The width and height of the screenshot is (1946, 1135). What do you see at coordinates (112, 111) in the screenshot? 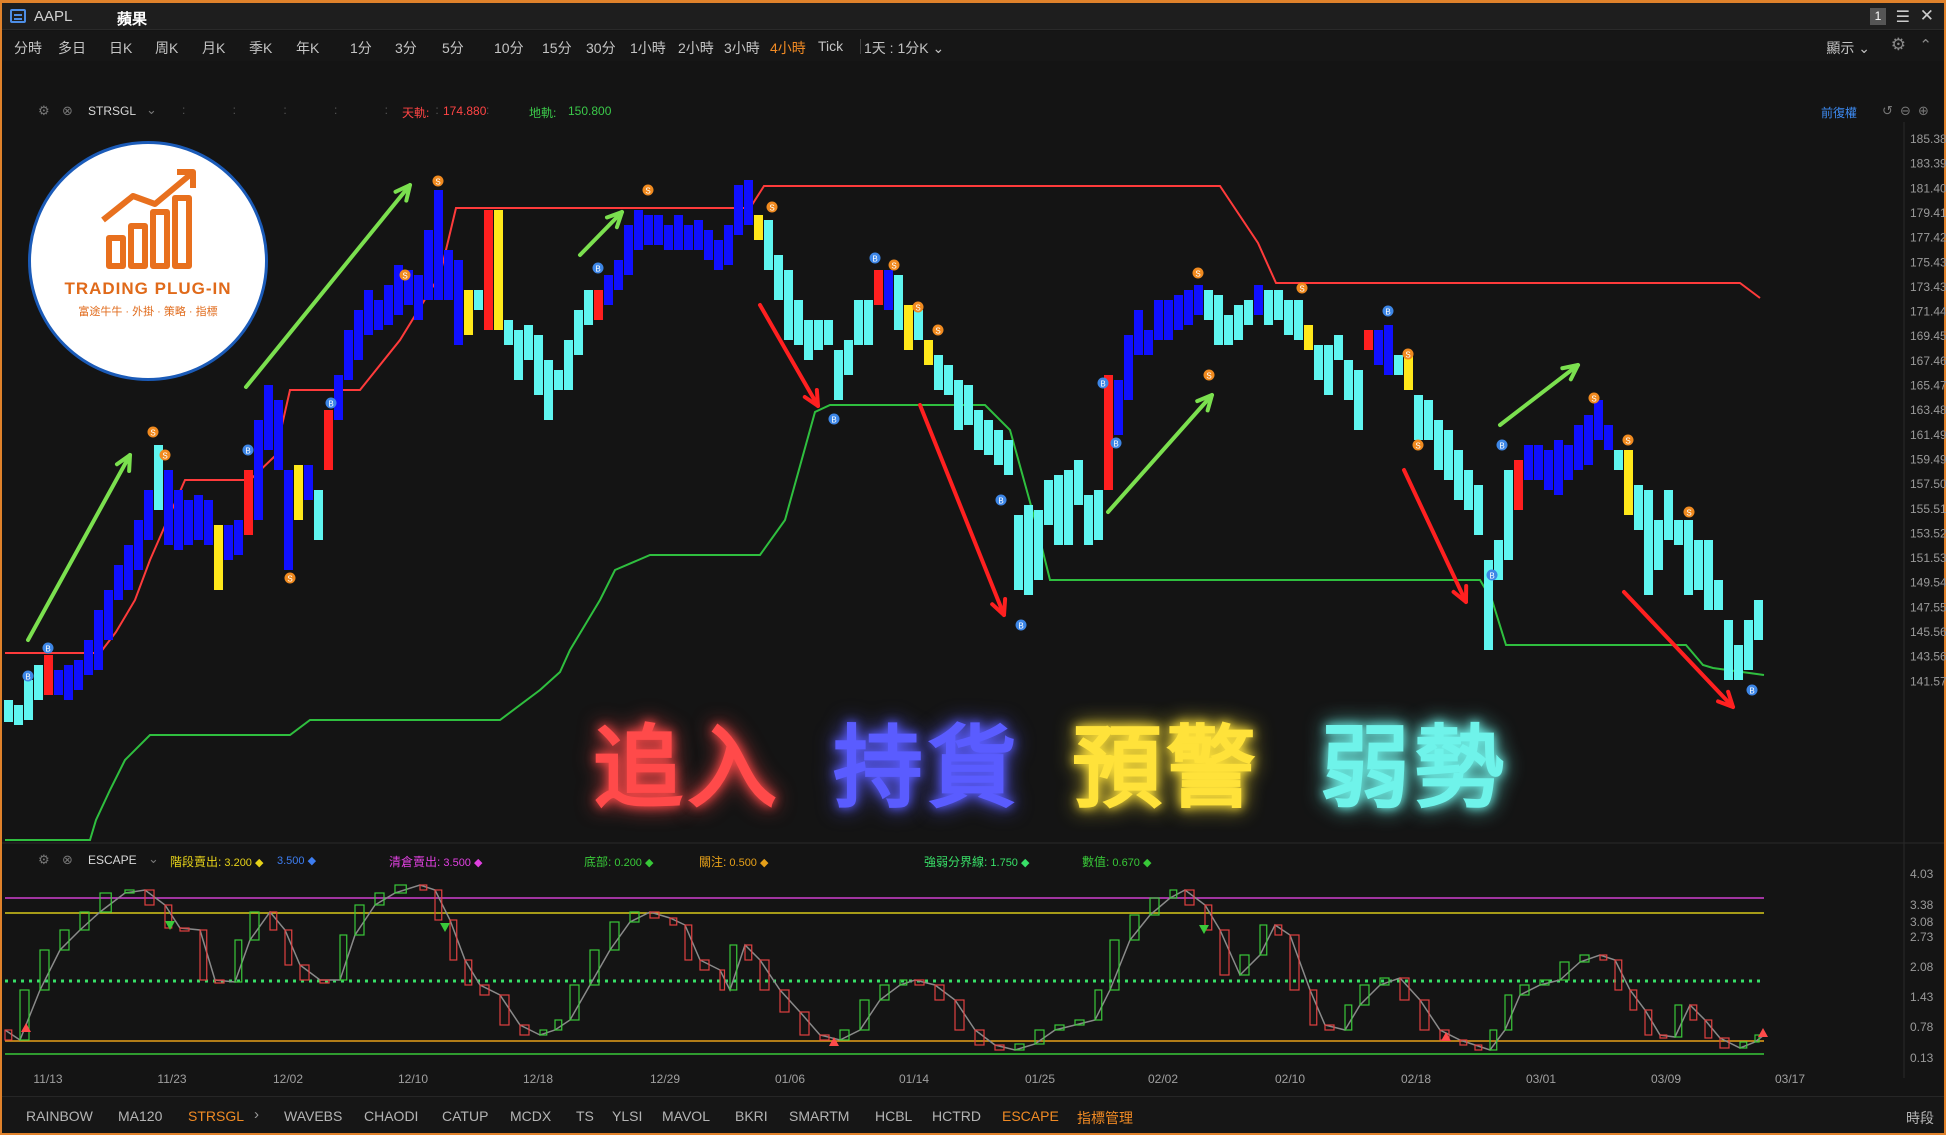
I see `strsgl-name: STRSGL` at bounding box center [112, 111].